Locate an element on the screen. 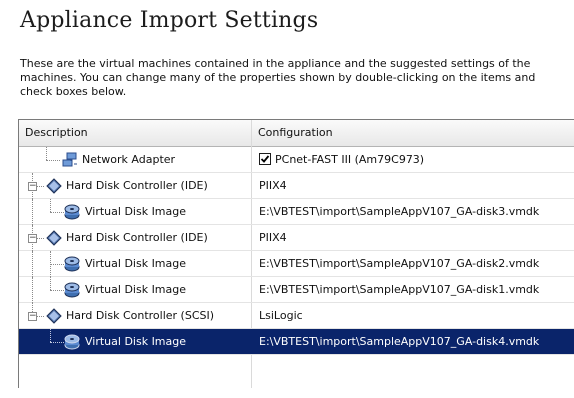  checkmark-icon is located at coordinates (265, 159).